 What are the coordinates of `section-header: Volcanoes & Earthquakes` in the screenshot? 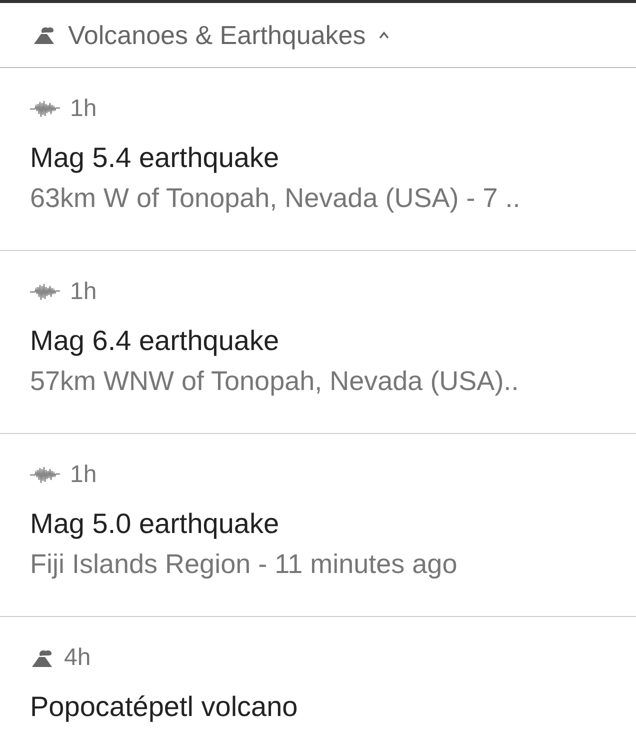 It's located at (318, 35).